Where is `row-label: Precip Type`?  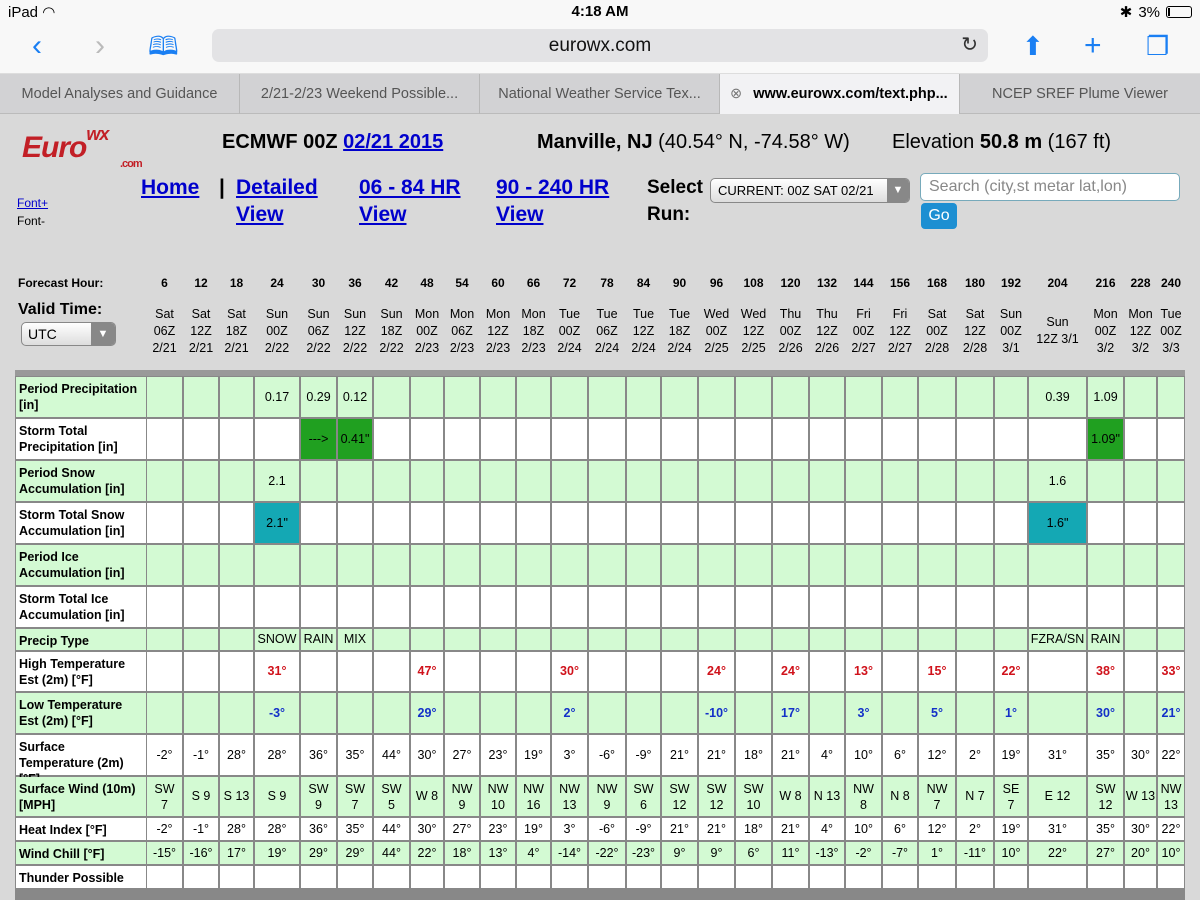
row-label: Precip Type is located at coordinates (81, 639).